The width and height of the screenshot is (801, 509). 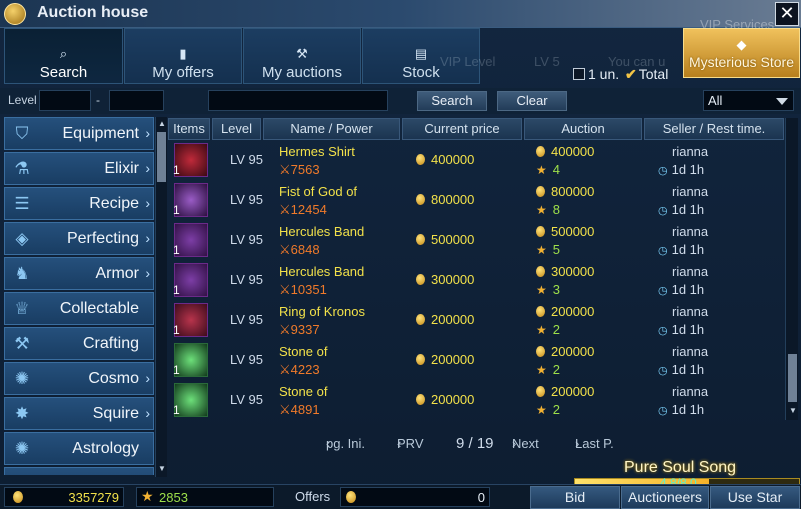 I want to click on tab-my-offers: ▮ My offers, so click(x=183, y=56).